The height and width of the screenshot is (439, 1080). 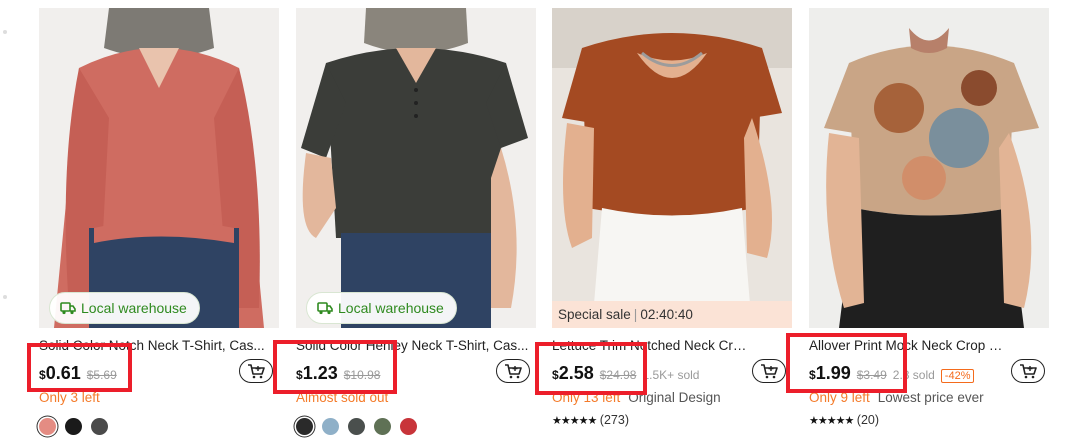 What do you see at coordinates (913, 375) in the screenshot?
I see `sold-count: 2.8 sold` at bounding box center [913, 375].